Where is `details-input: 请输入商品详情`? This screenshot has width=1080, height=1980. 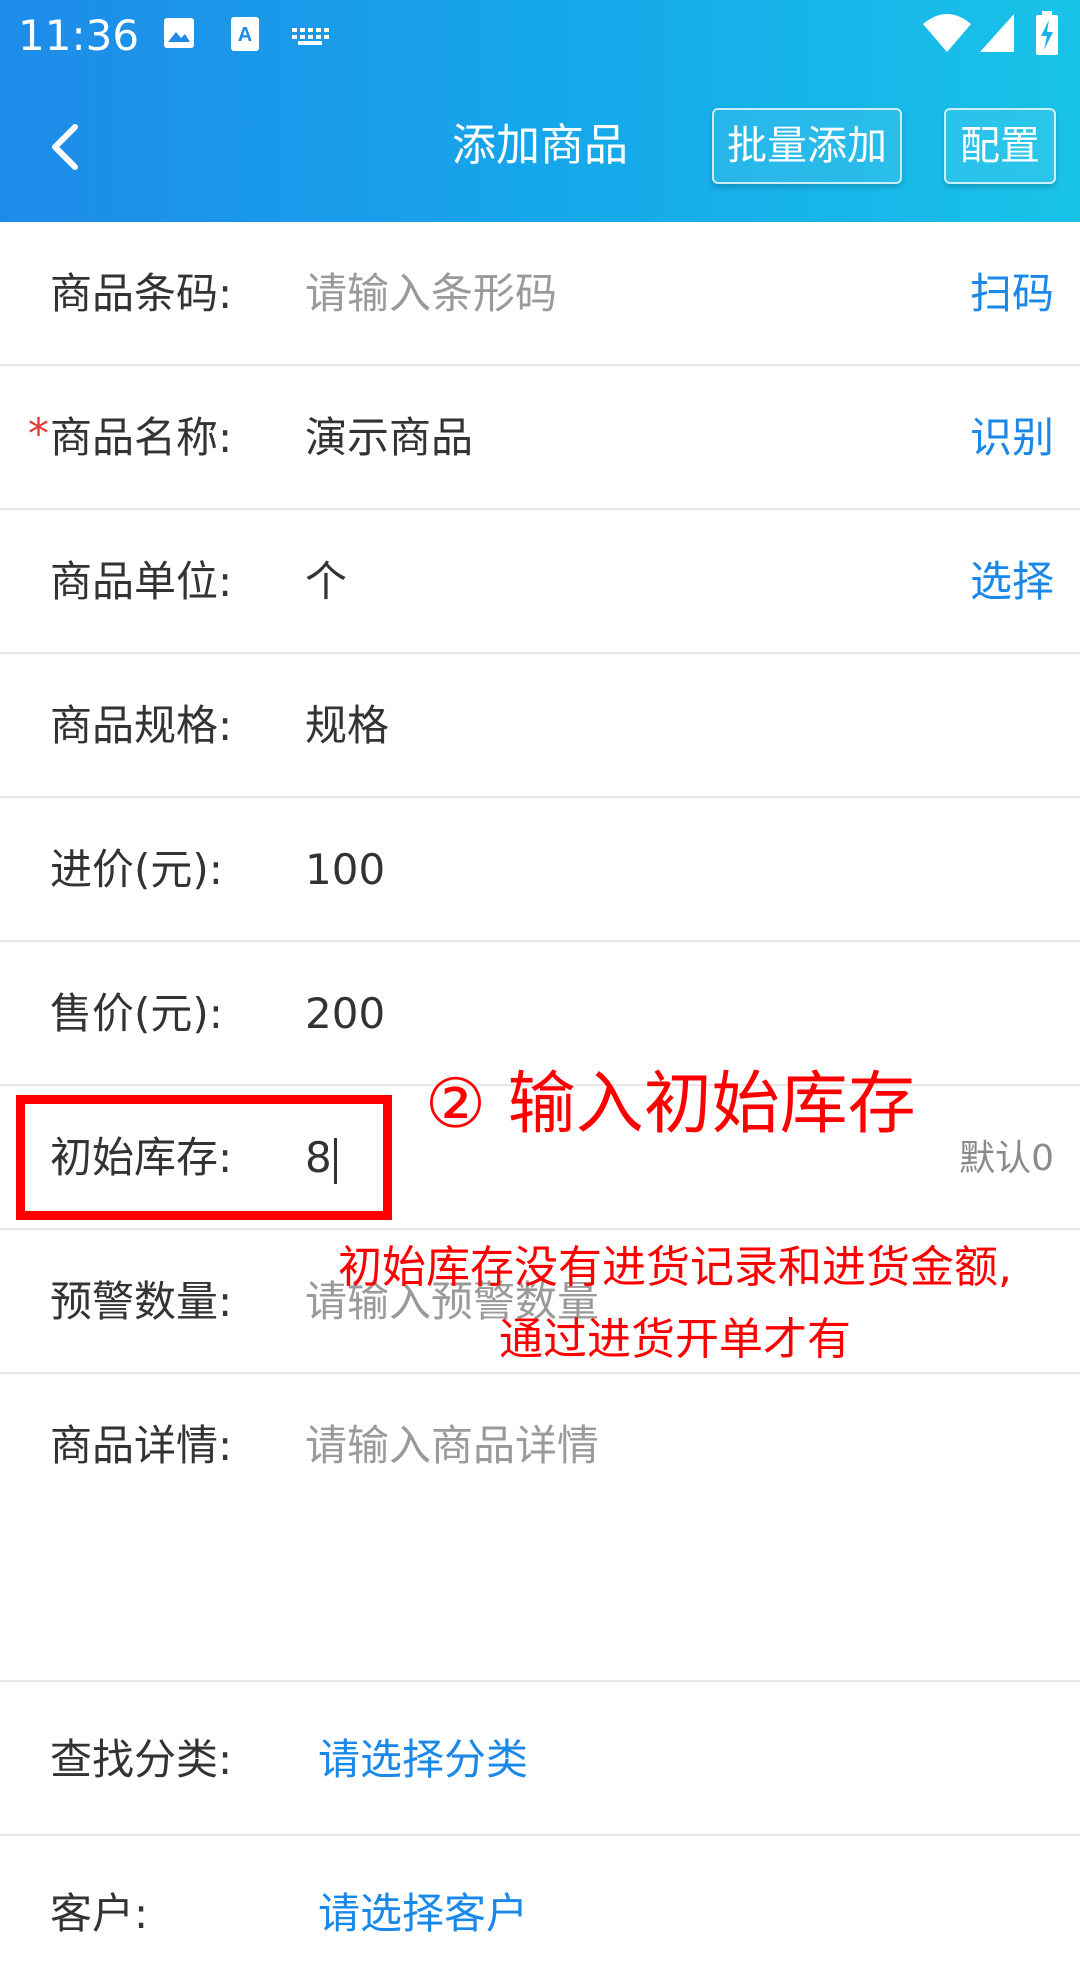 details-input: 请输入商品详情 is located at coordinates (605, 1446).